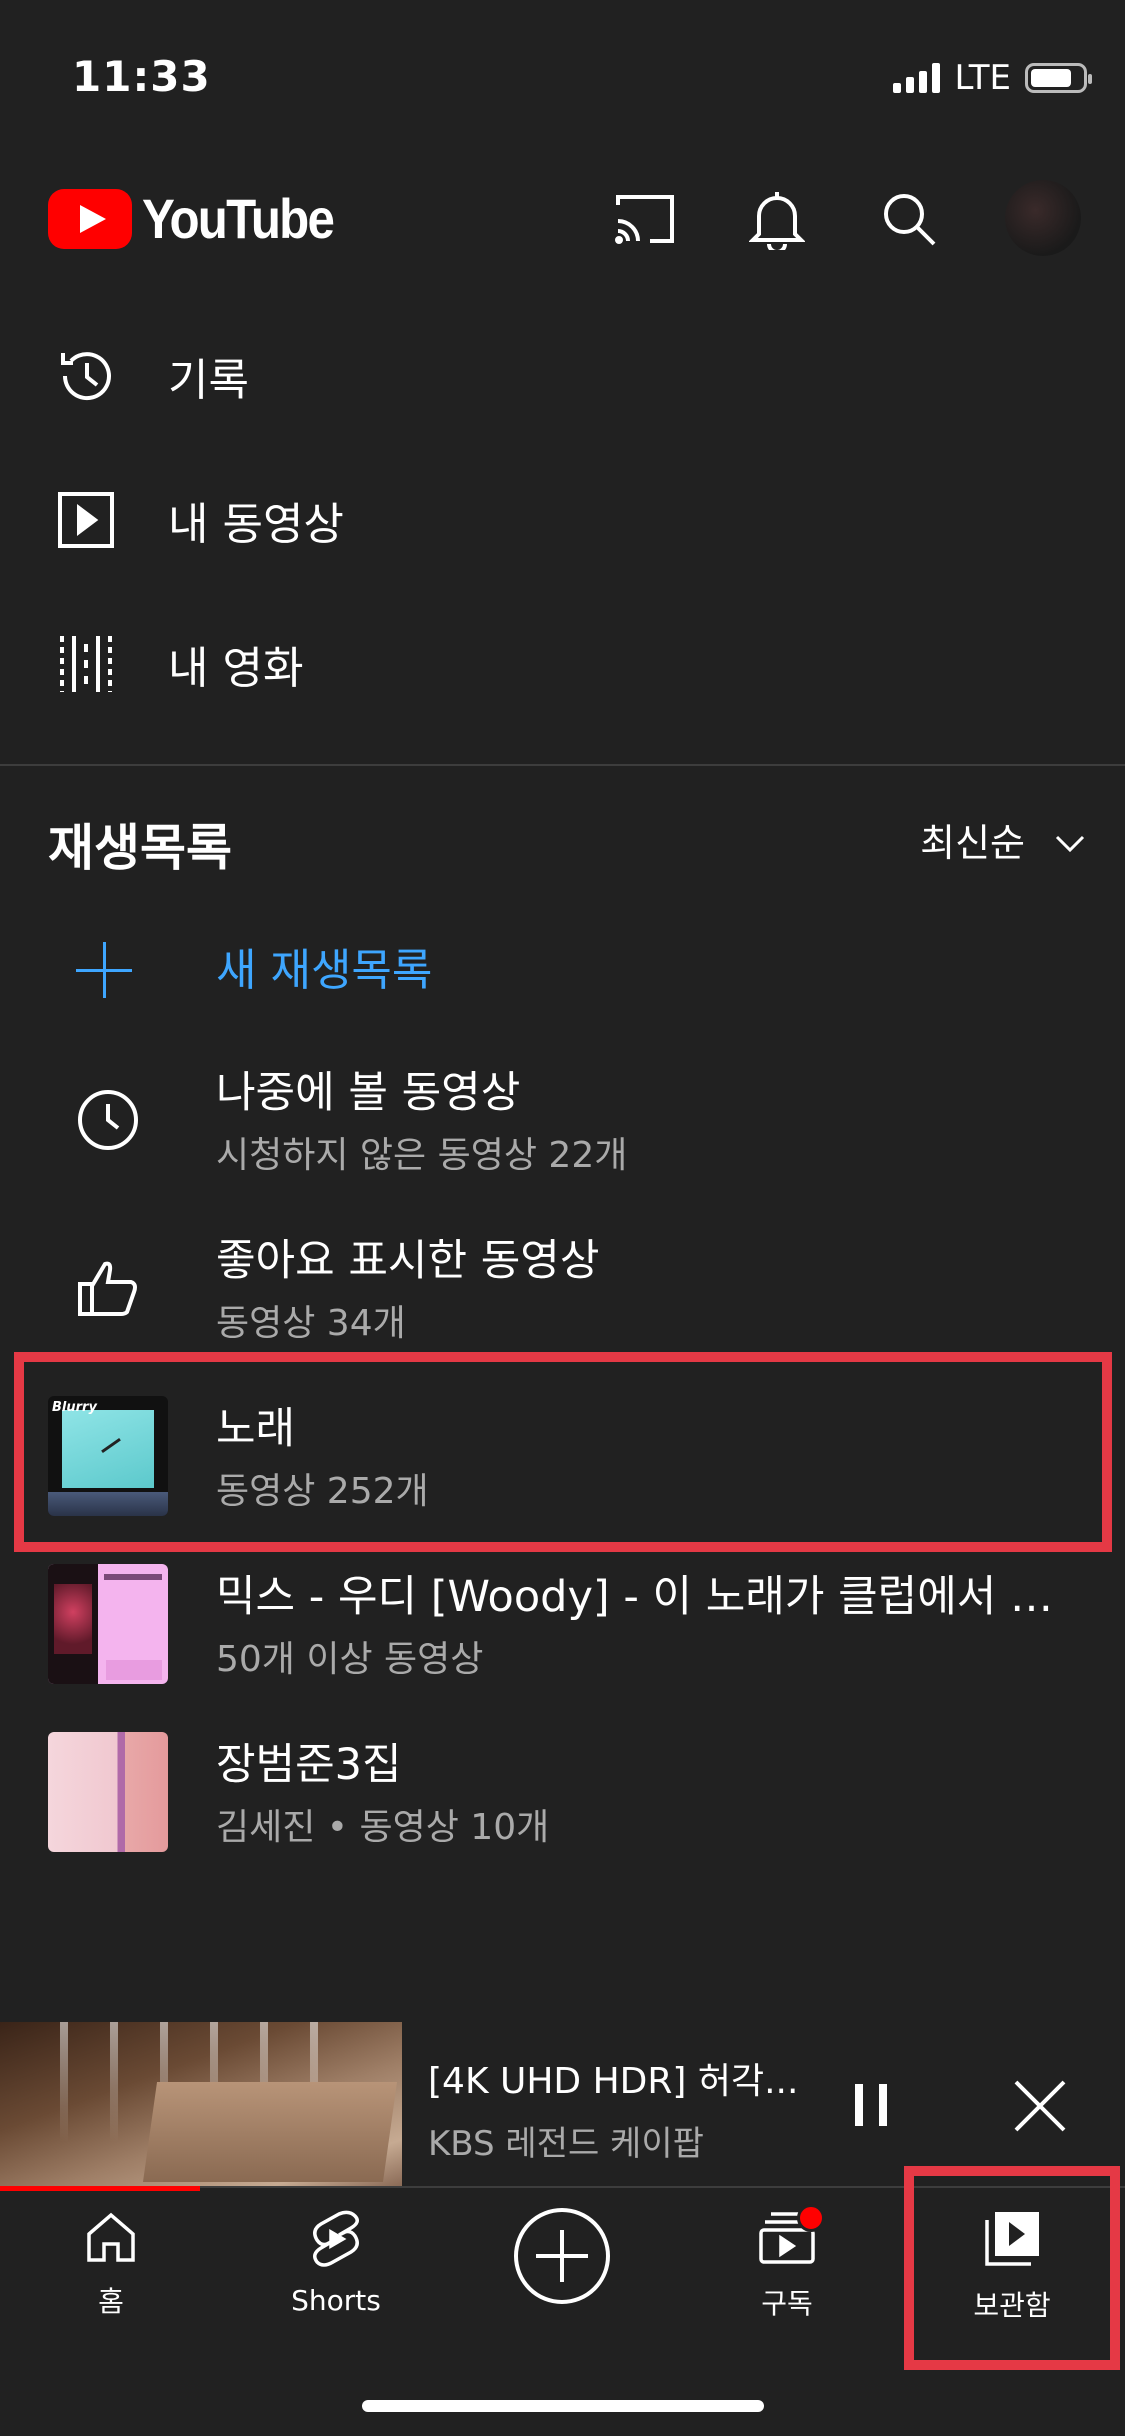 The height and width of the screenshot is (2436, 1125). I want to click on shorts-icon, so click(336, 2241).